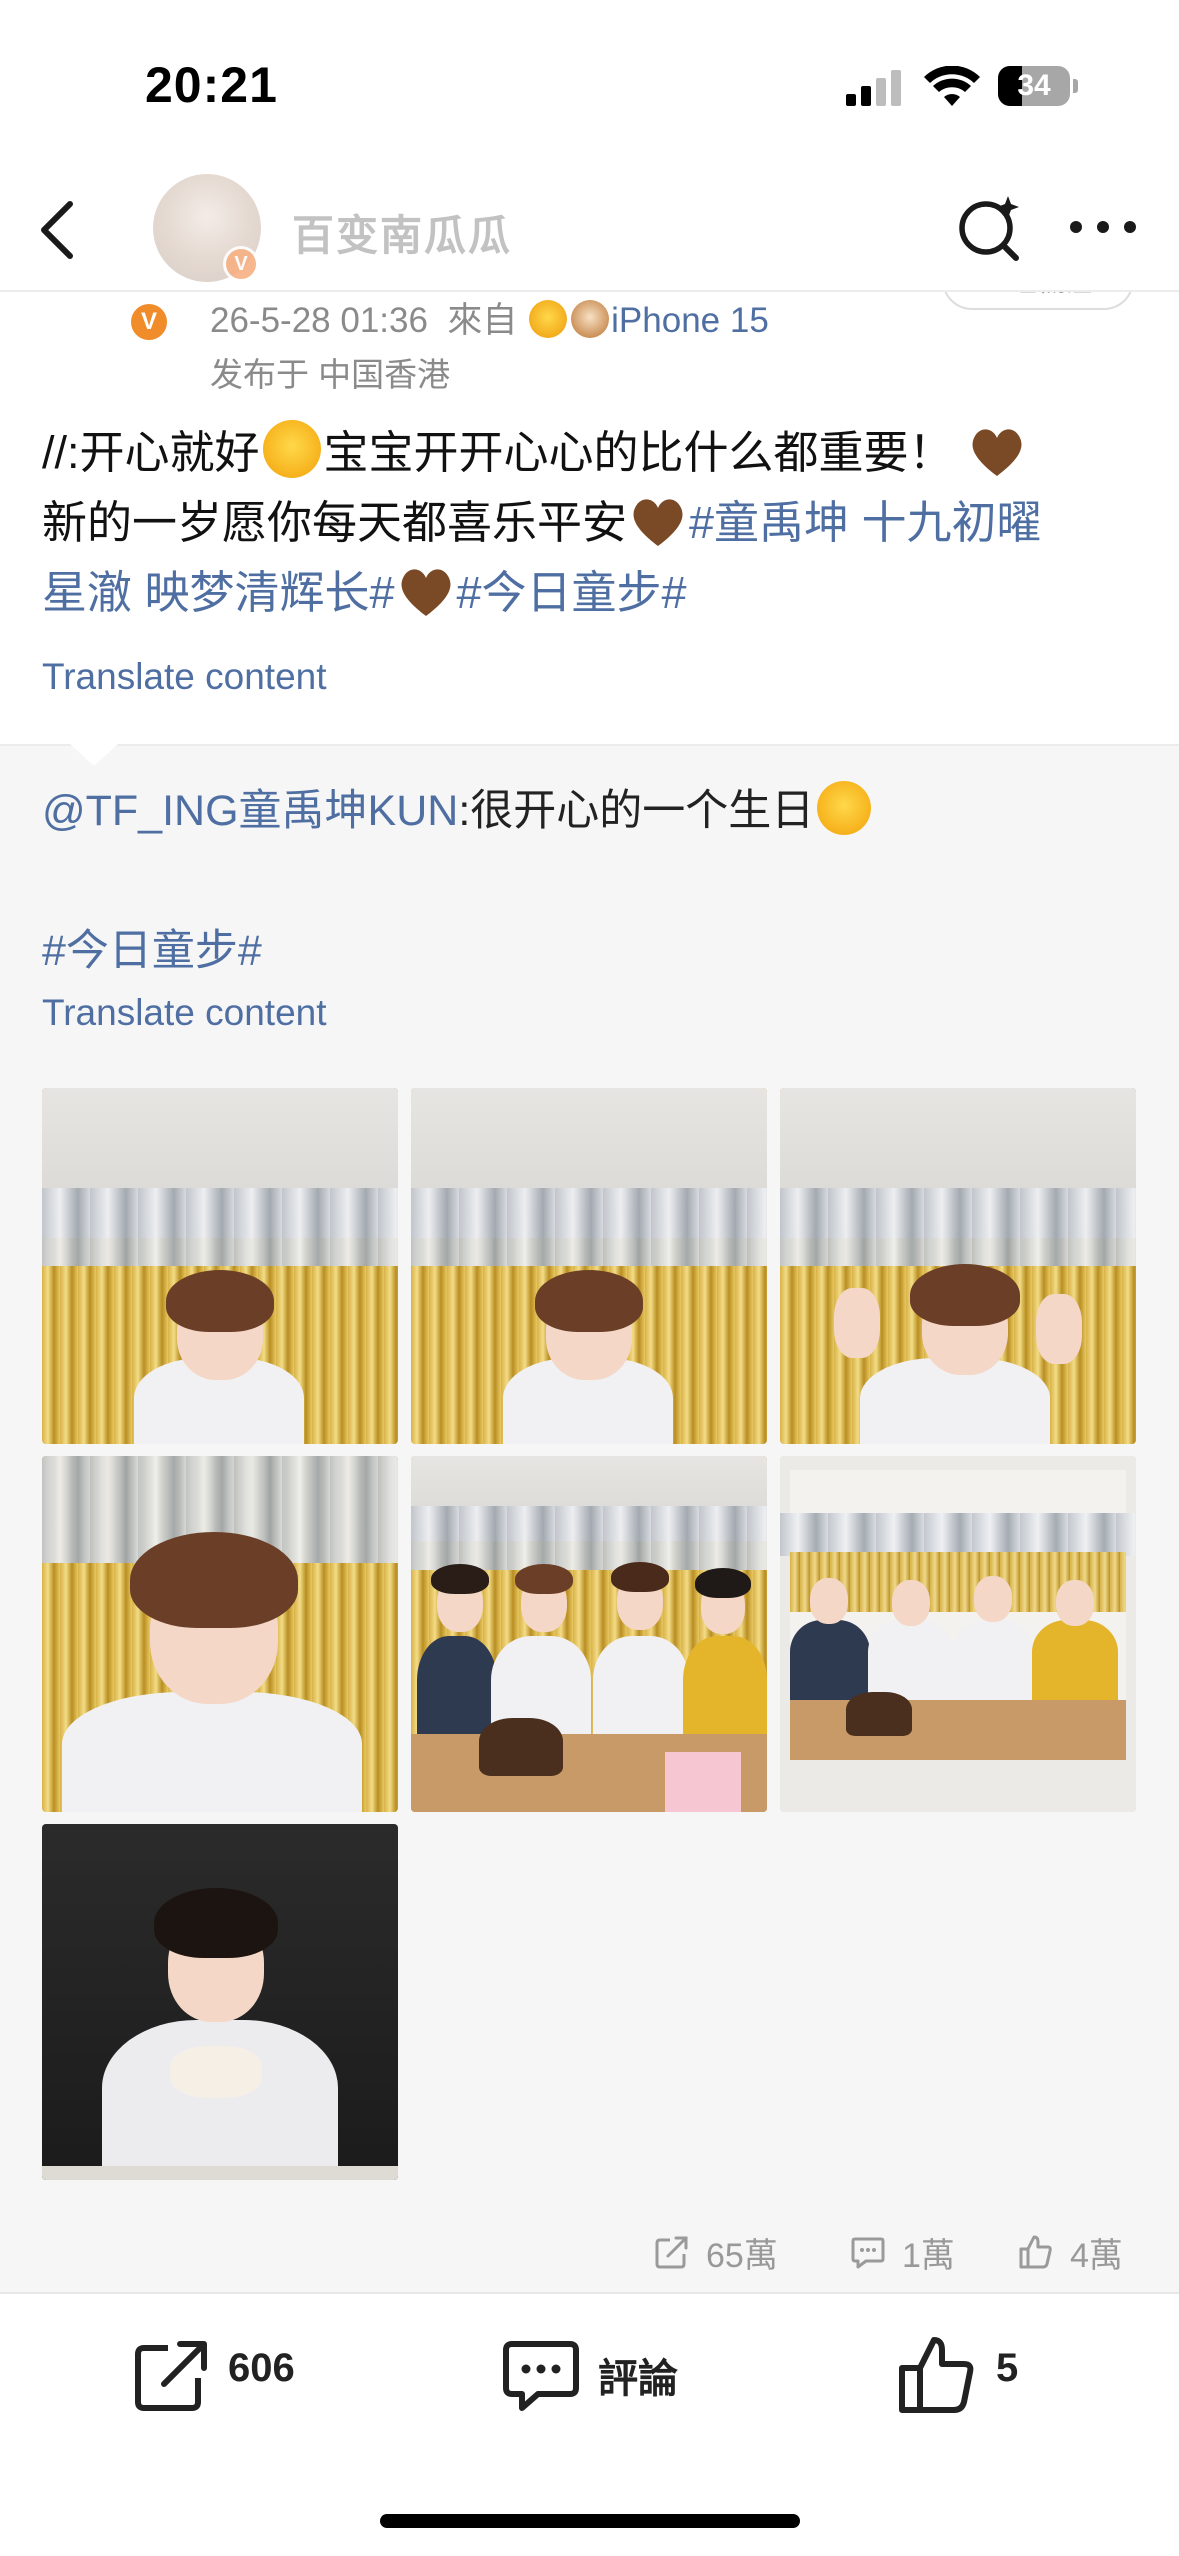  What do you see at coordinates (149, 322) in the screenshot?
I see `verified-badge: V` at bounding box center [149, 322].